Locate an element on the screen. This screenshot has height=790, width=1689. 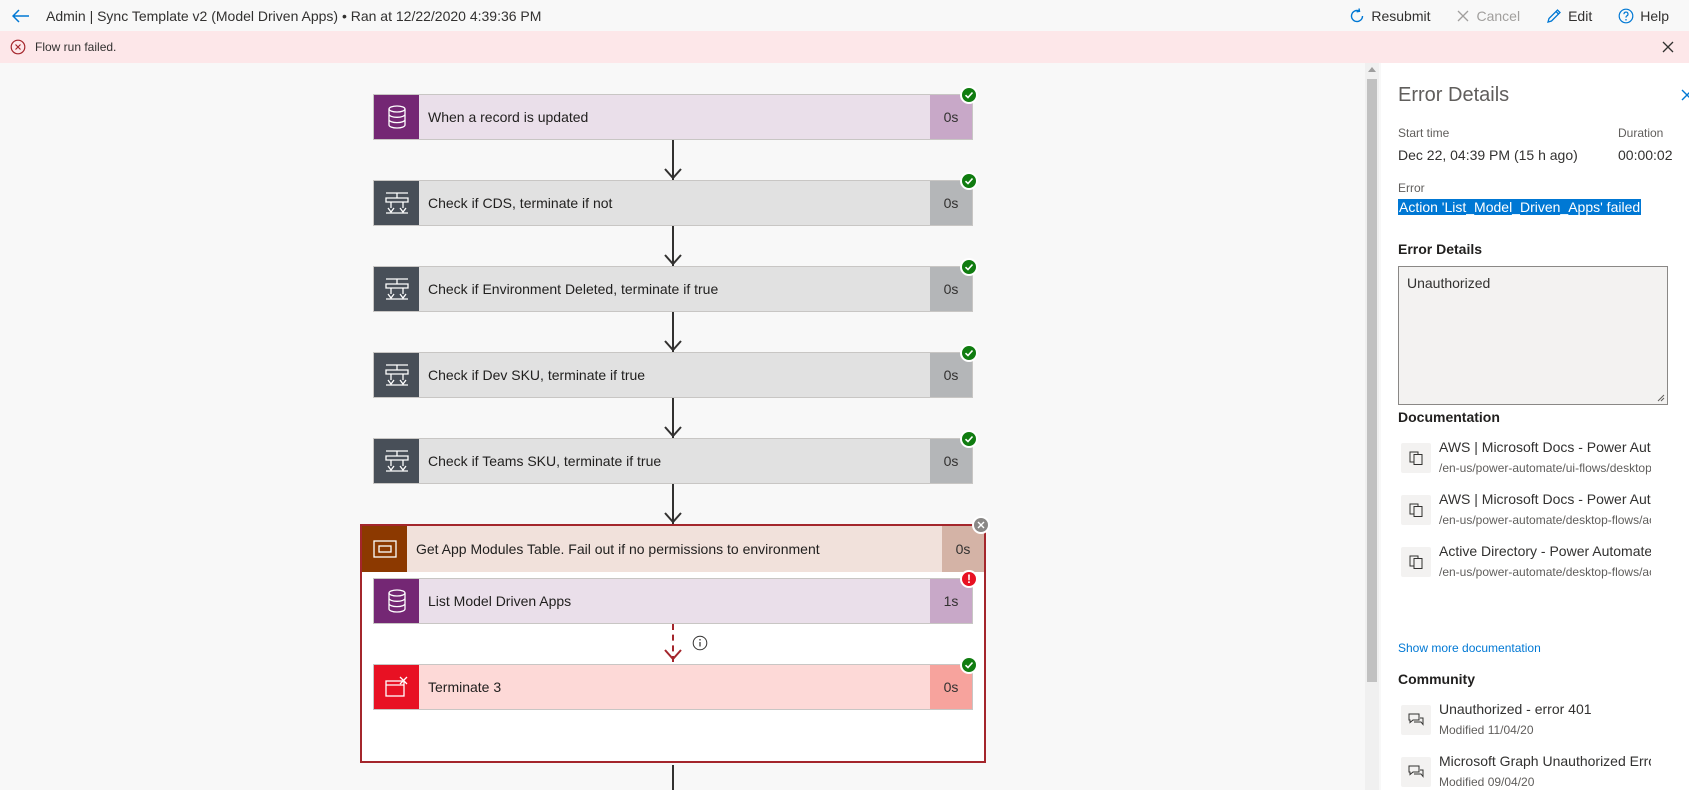
edit-button: Edit is located at coordinates (1569, 16).